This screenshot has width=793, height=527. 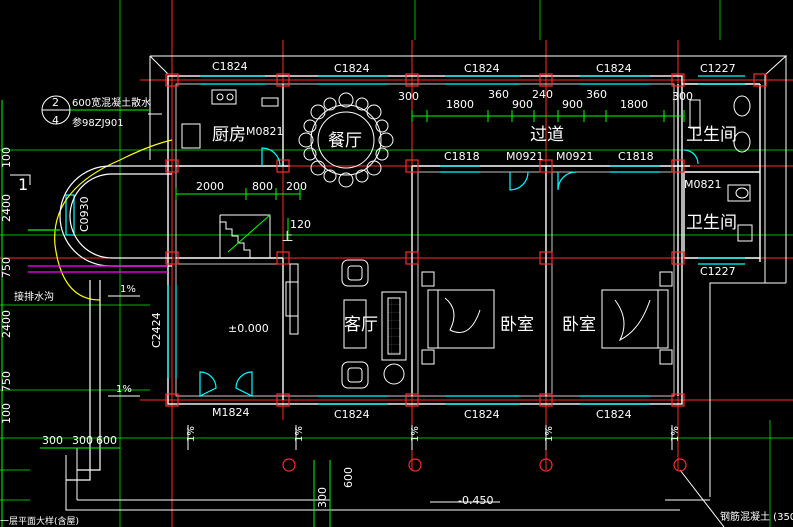 I want to click on detail-number-top: 2, so click(x=55, y=102).